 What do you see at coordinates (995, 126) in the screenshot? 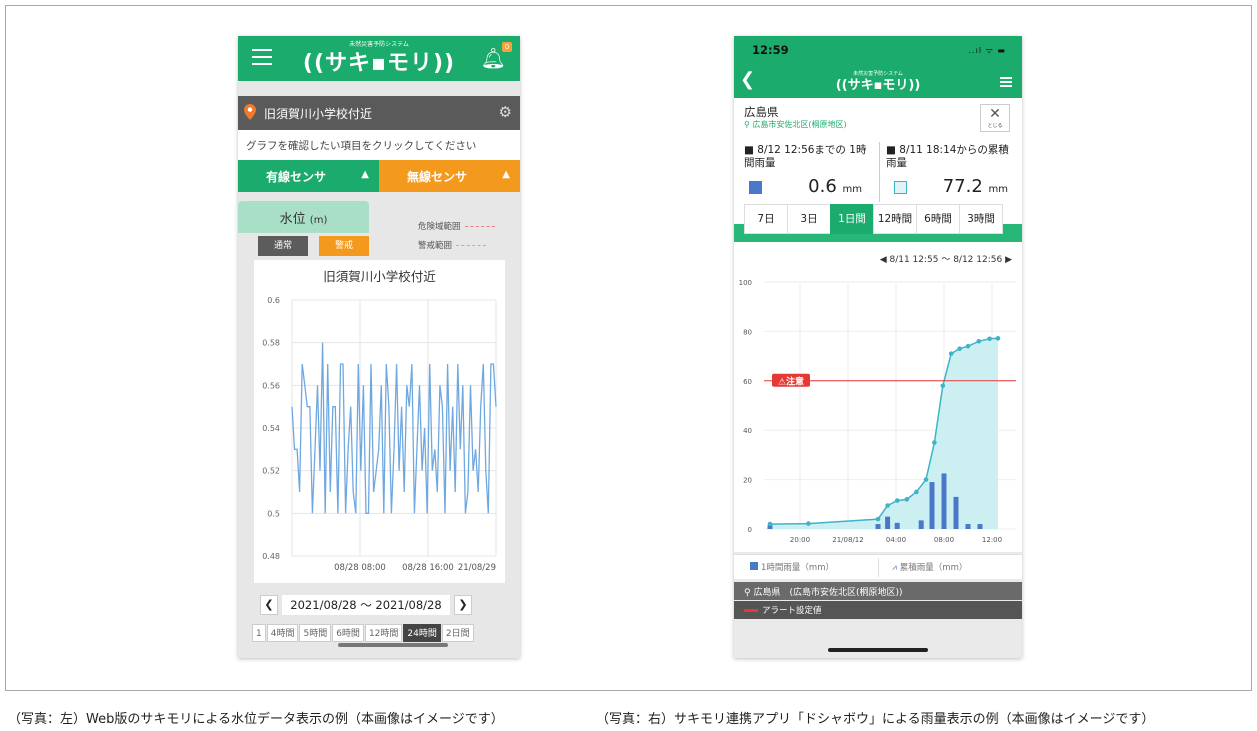
I see `close-label: とじる` at bounding box center [995, 126].